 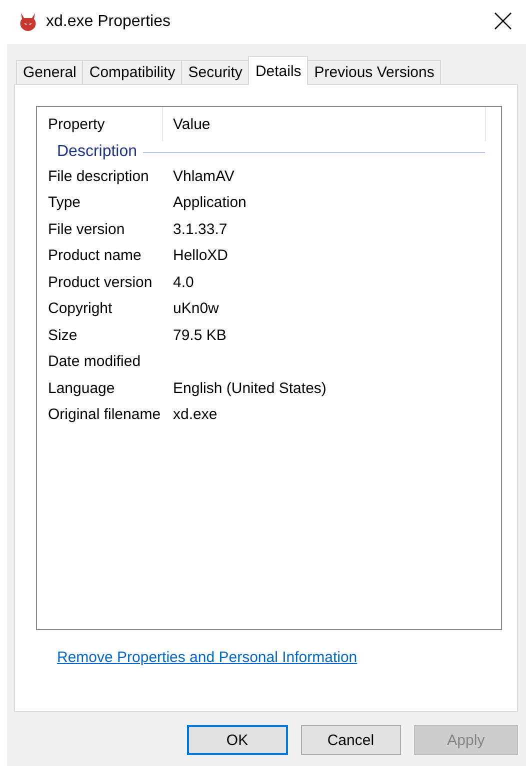 What do you see at coordinates (209, 203) in the screenshot?
I see `property-value: Application` at bounding box center [209, 203].